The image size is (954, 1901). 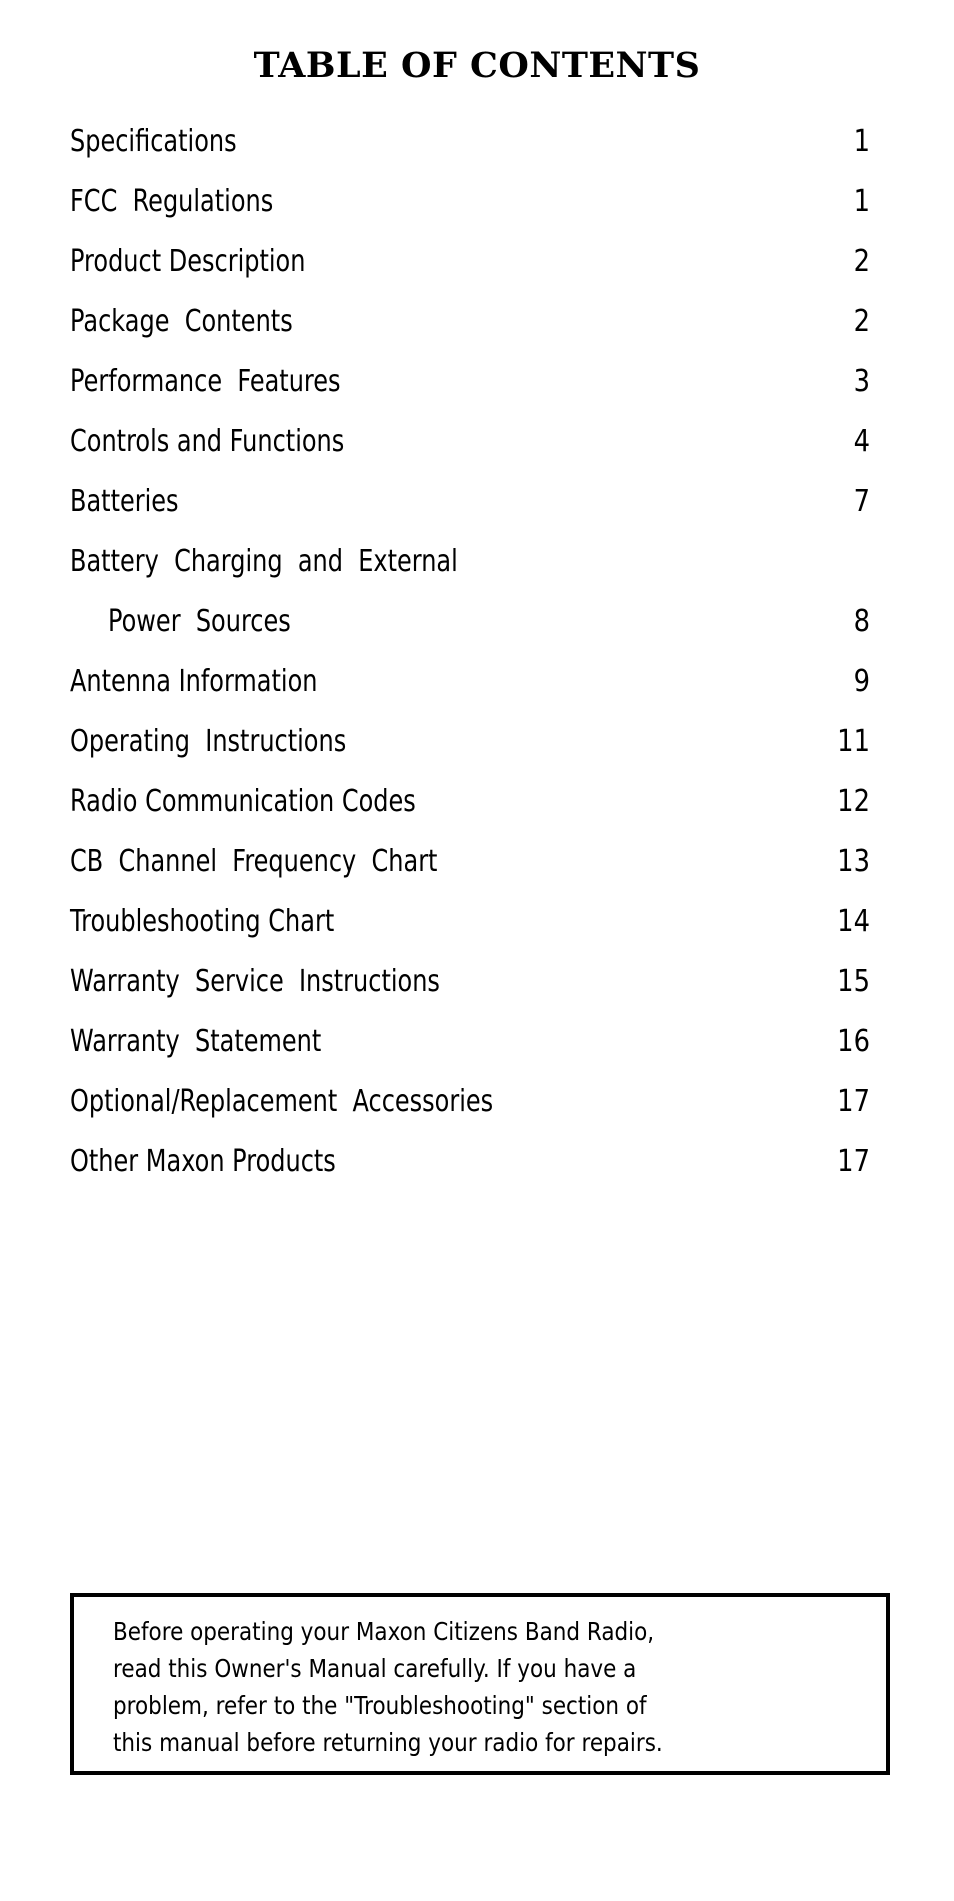 What do you see at coordinates (181, 321) in the screenshot?
I see `toc-entry-label: Package Contents` at bounding box center [181, 321].